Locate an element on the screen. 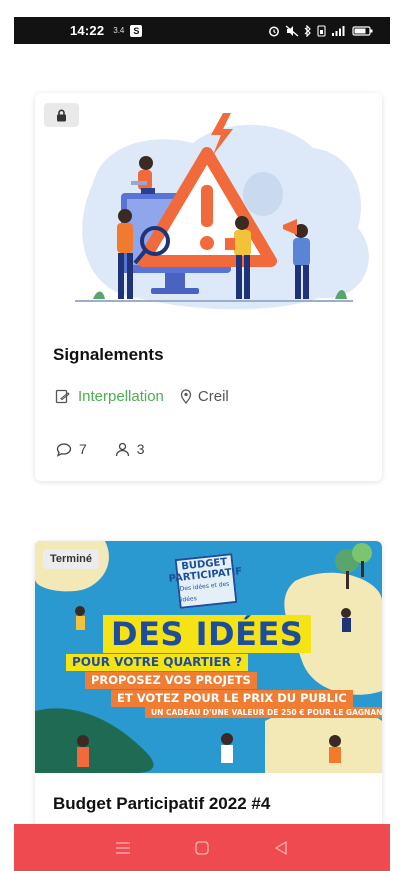 The width and height of the screenshot is (403, 871). battery-icon is located at coordinates (362, 30).